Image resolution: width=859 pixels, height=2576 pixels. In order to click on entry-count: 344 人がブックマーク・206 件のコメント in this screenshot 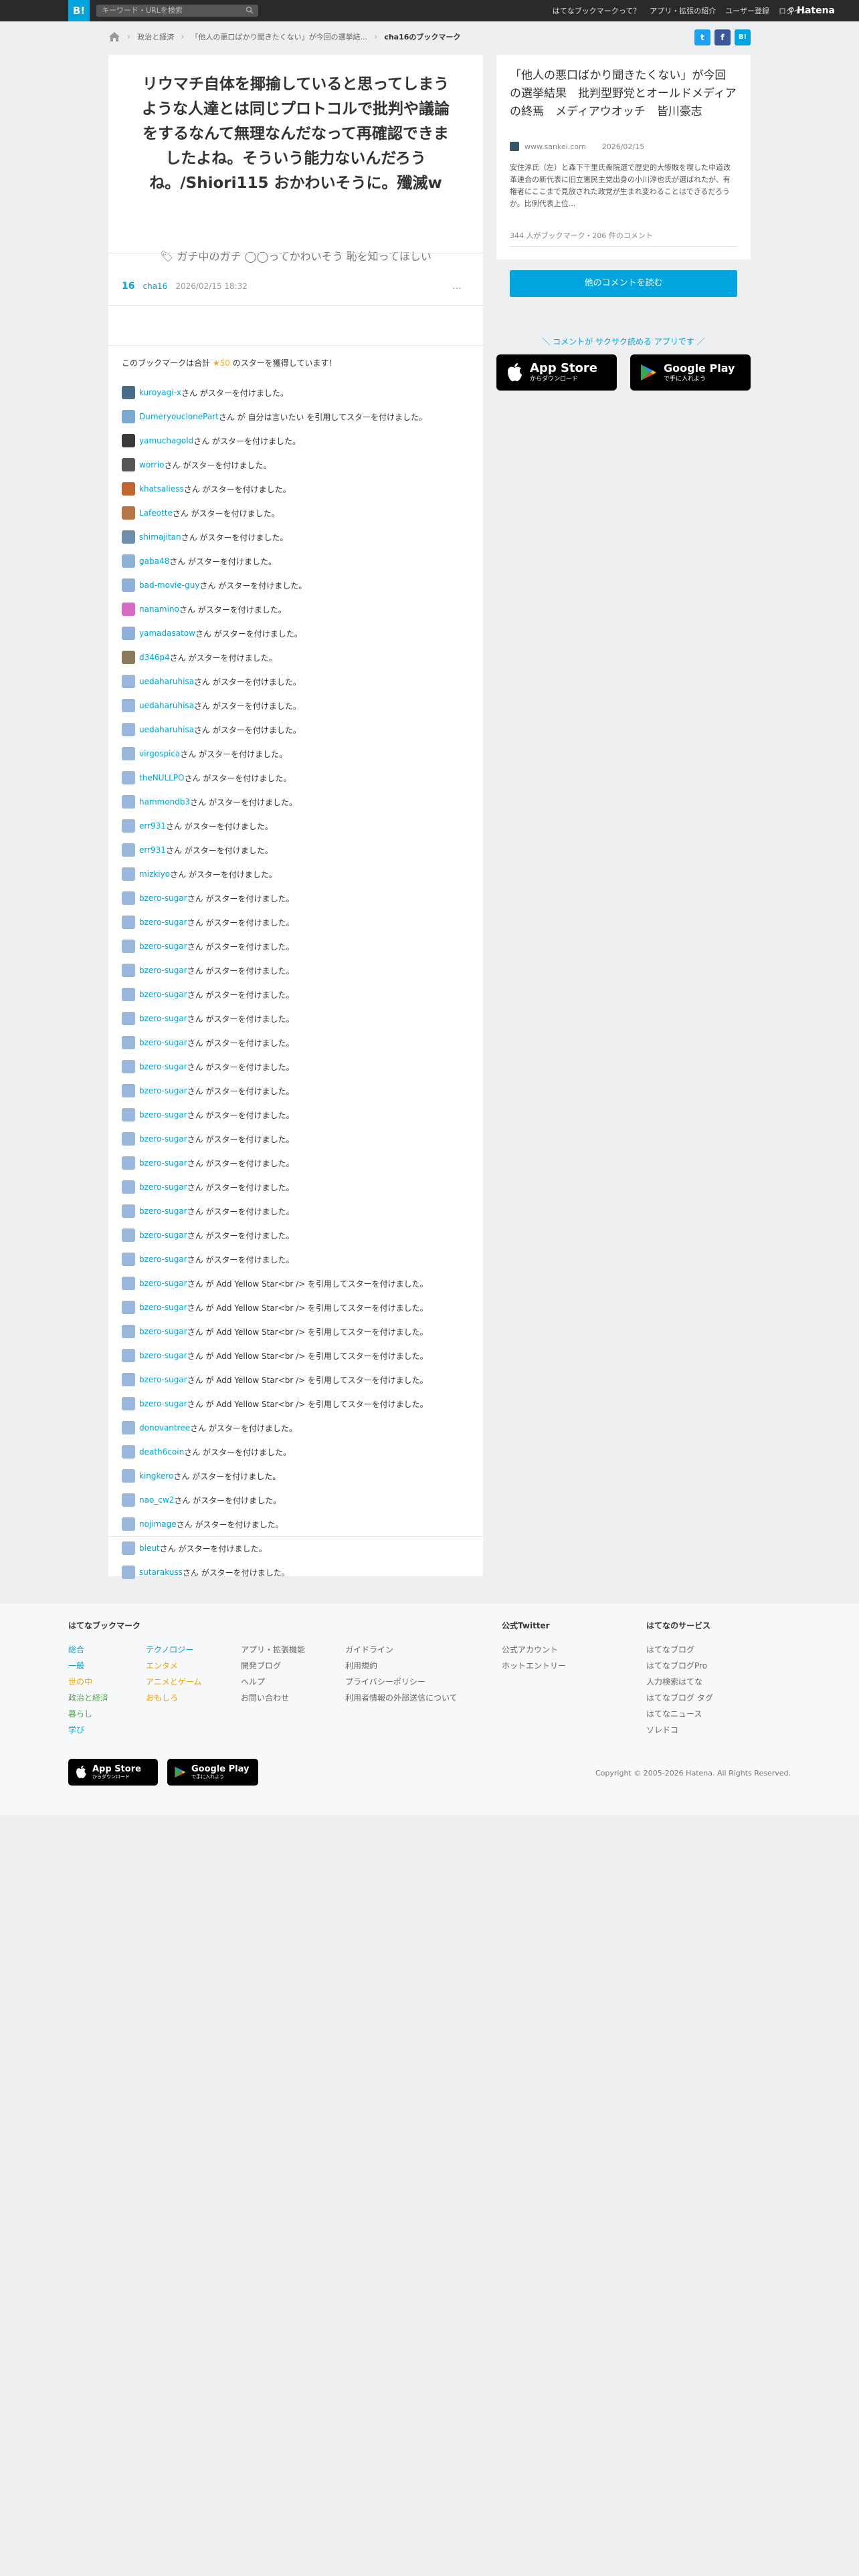, I will do `click(581, 236)`.